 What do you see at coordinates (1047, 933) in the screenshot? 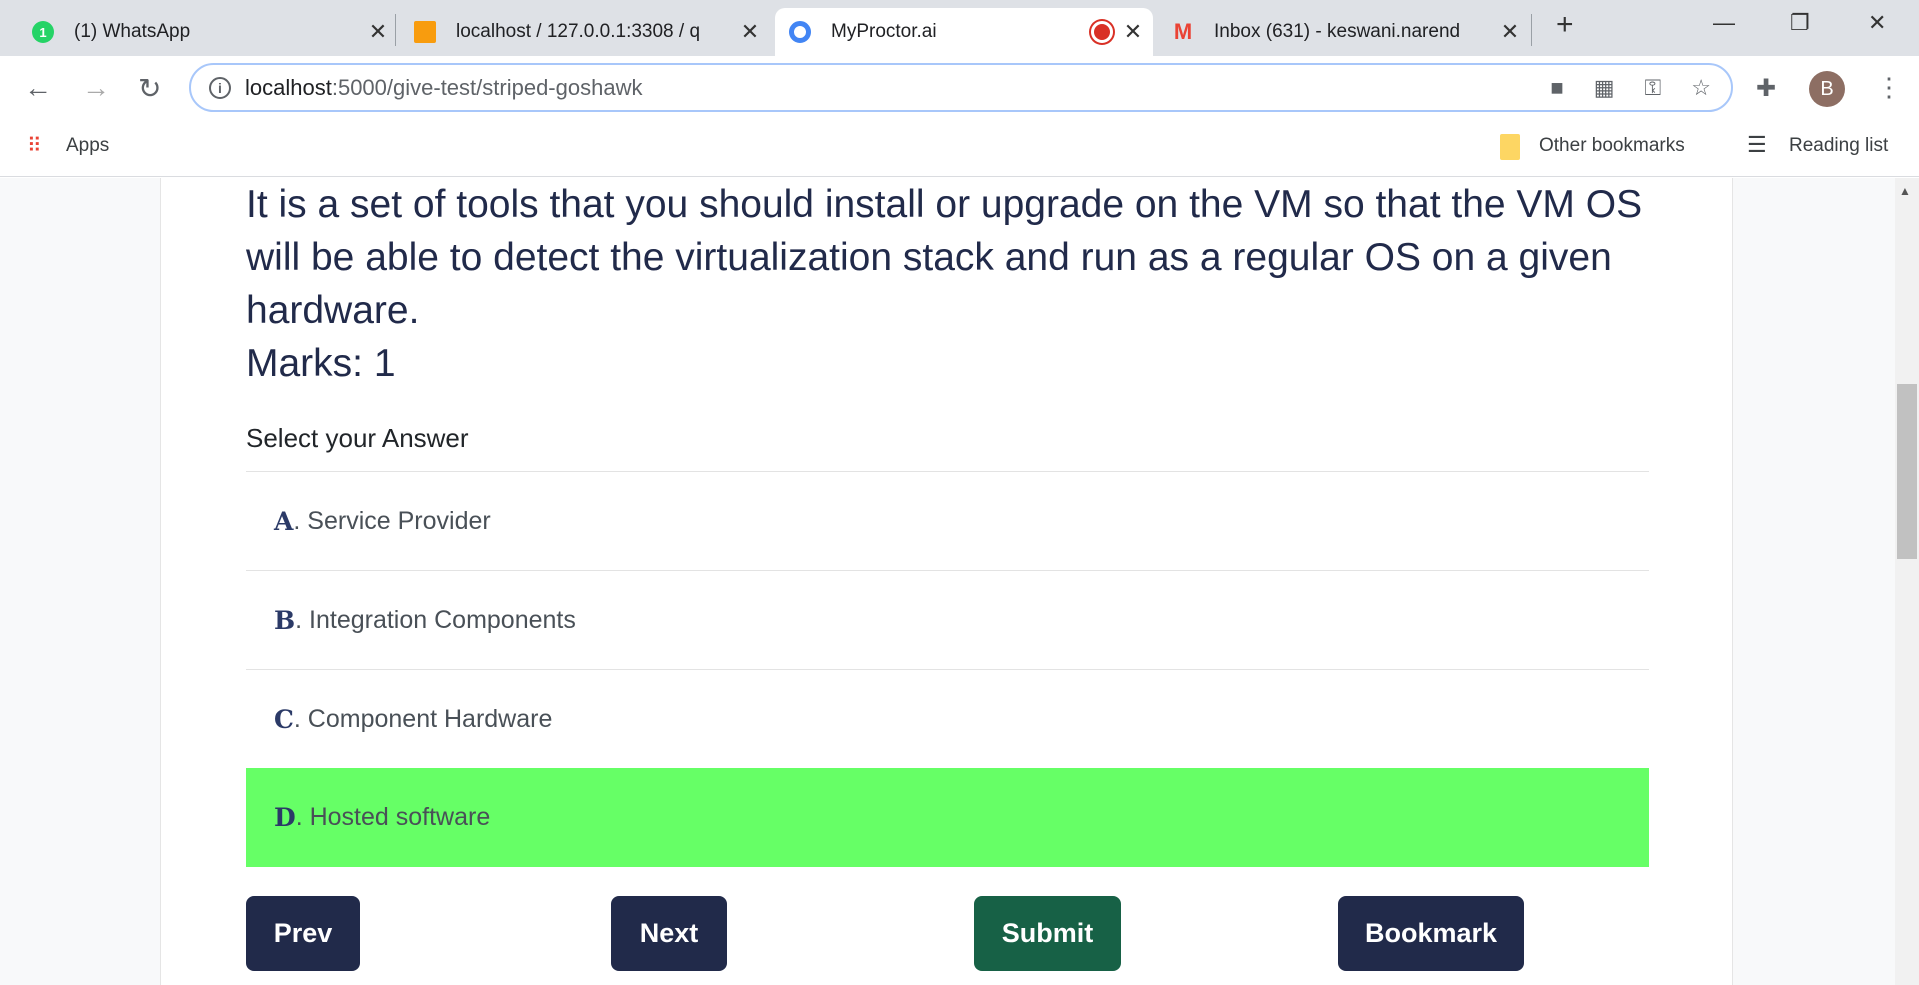
I see `submit-button: Submit` at bounding box center [1047, 933].